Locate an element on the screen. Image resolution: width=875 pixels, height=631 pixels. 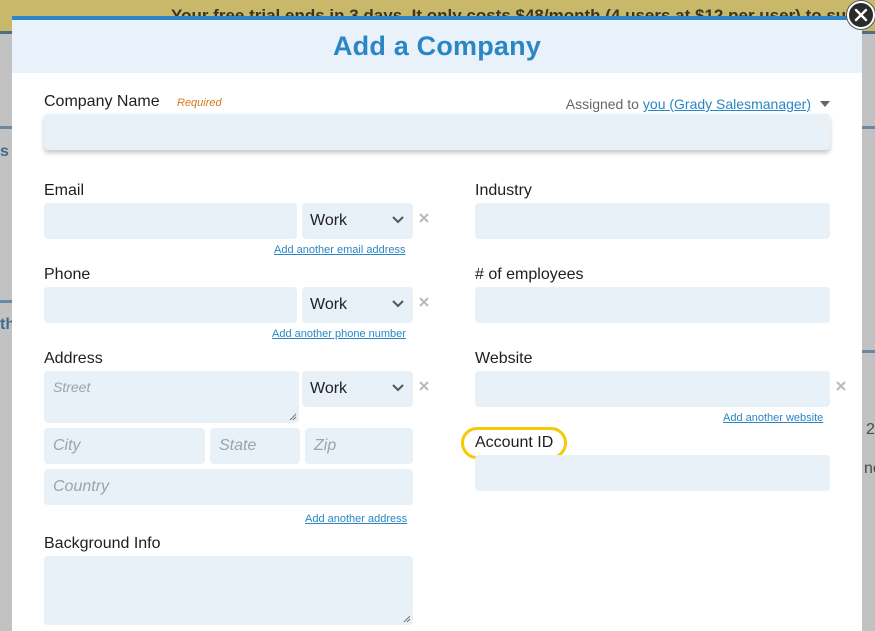
remove-phone-icon is located at coordinates (424, 302).